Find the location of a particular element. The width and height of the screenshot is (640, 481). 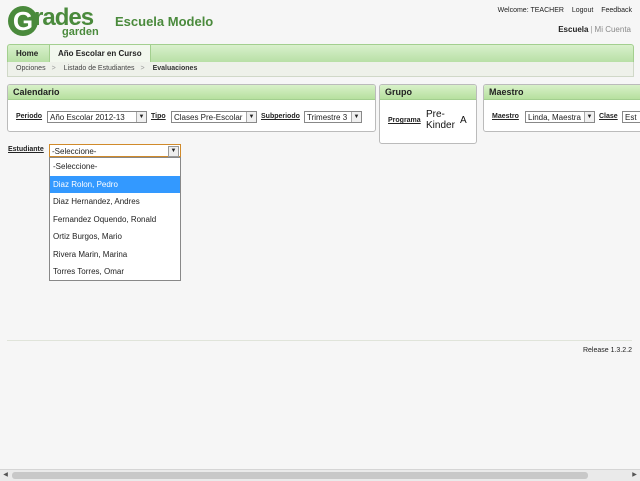

calendario-title: Calendario is located at coordinates (191, 92).